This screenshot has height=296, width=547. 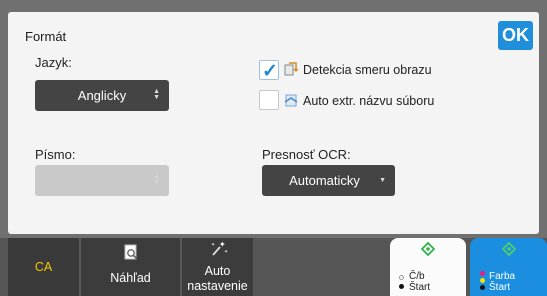 I want to click on start-bw-line1: Č/b, so click(x=417, y=276).